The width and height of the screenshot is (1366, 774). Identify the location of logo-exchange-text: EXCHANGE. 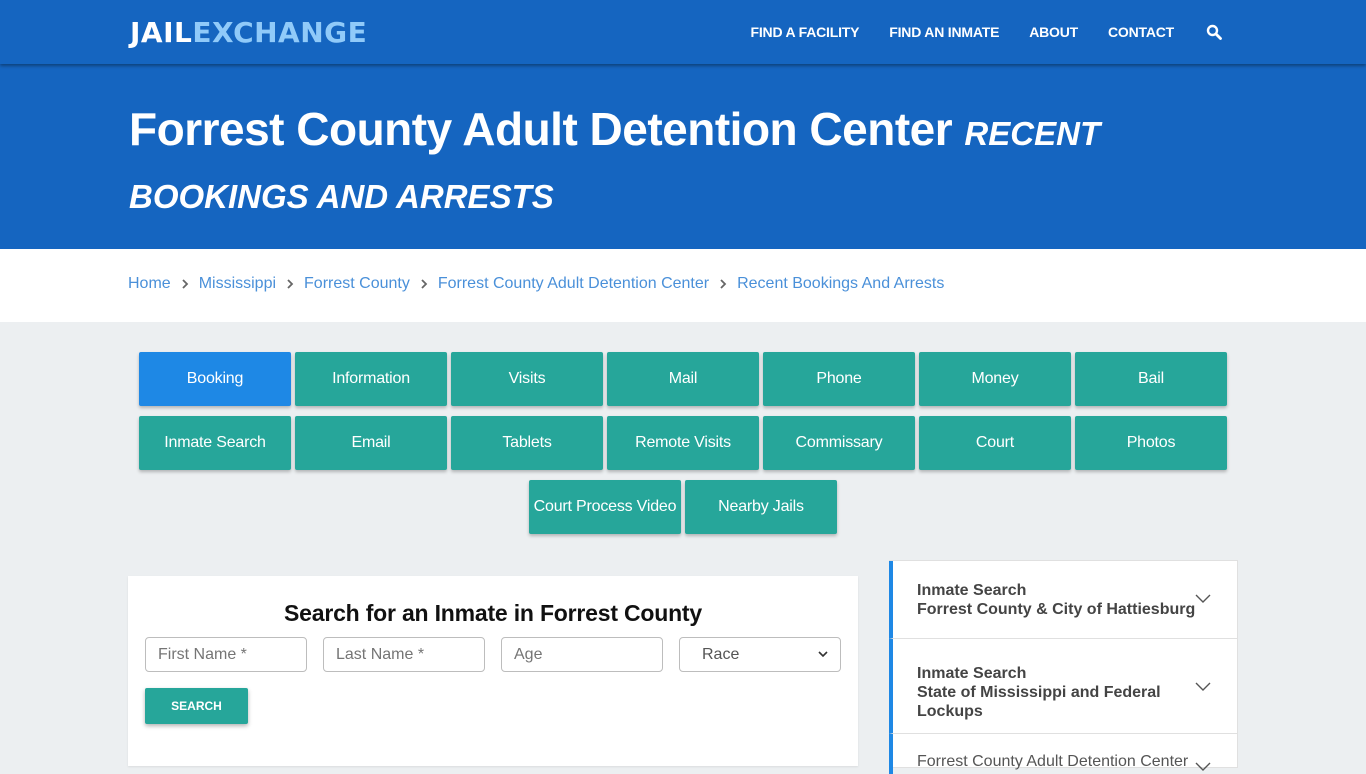
(280, 32).